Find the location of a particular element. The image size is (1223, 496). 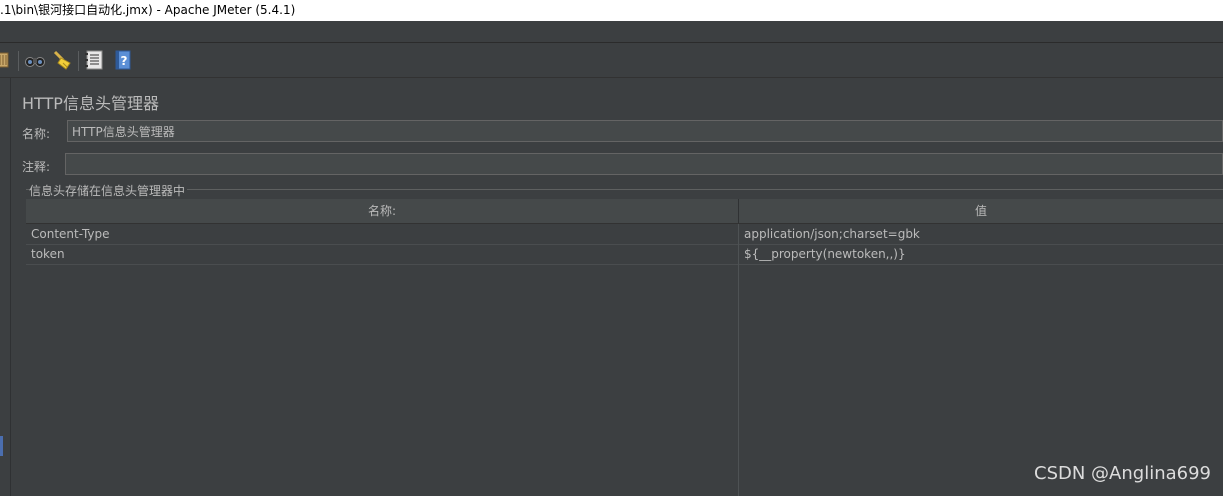

binoculars-icon is located at coordinates (35, 60).